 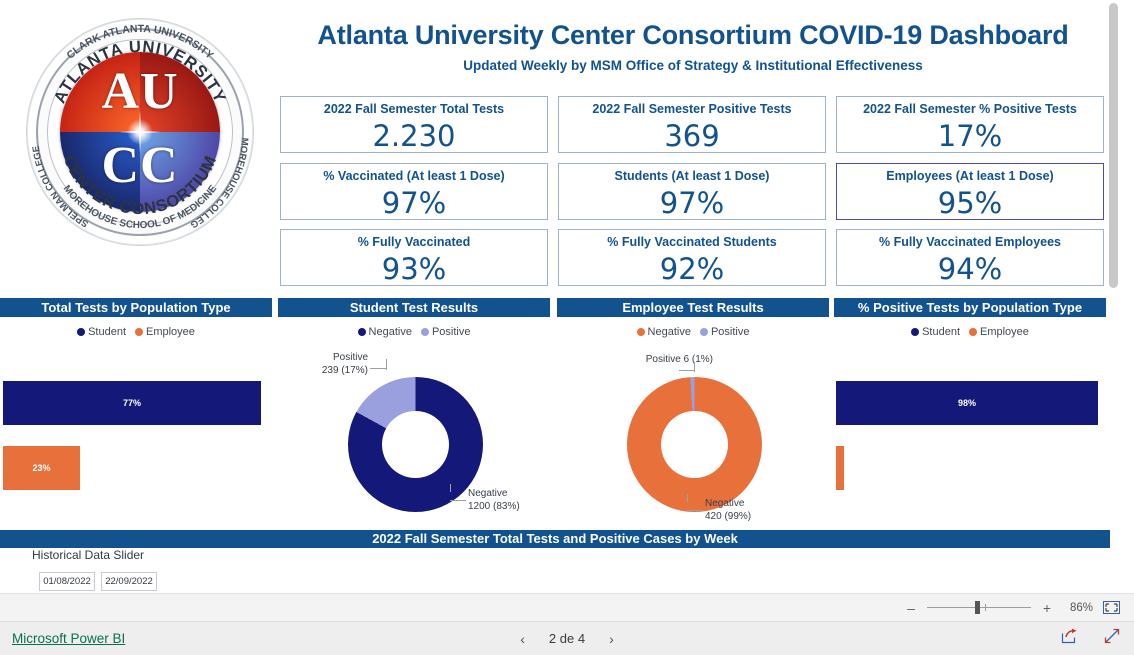 I want to click on leader-line-positive-student, so click(x=378, y=364).